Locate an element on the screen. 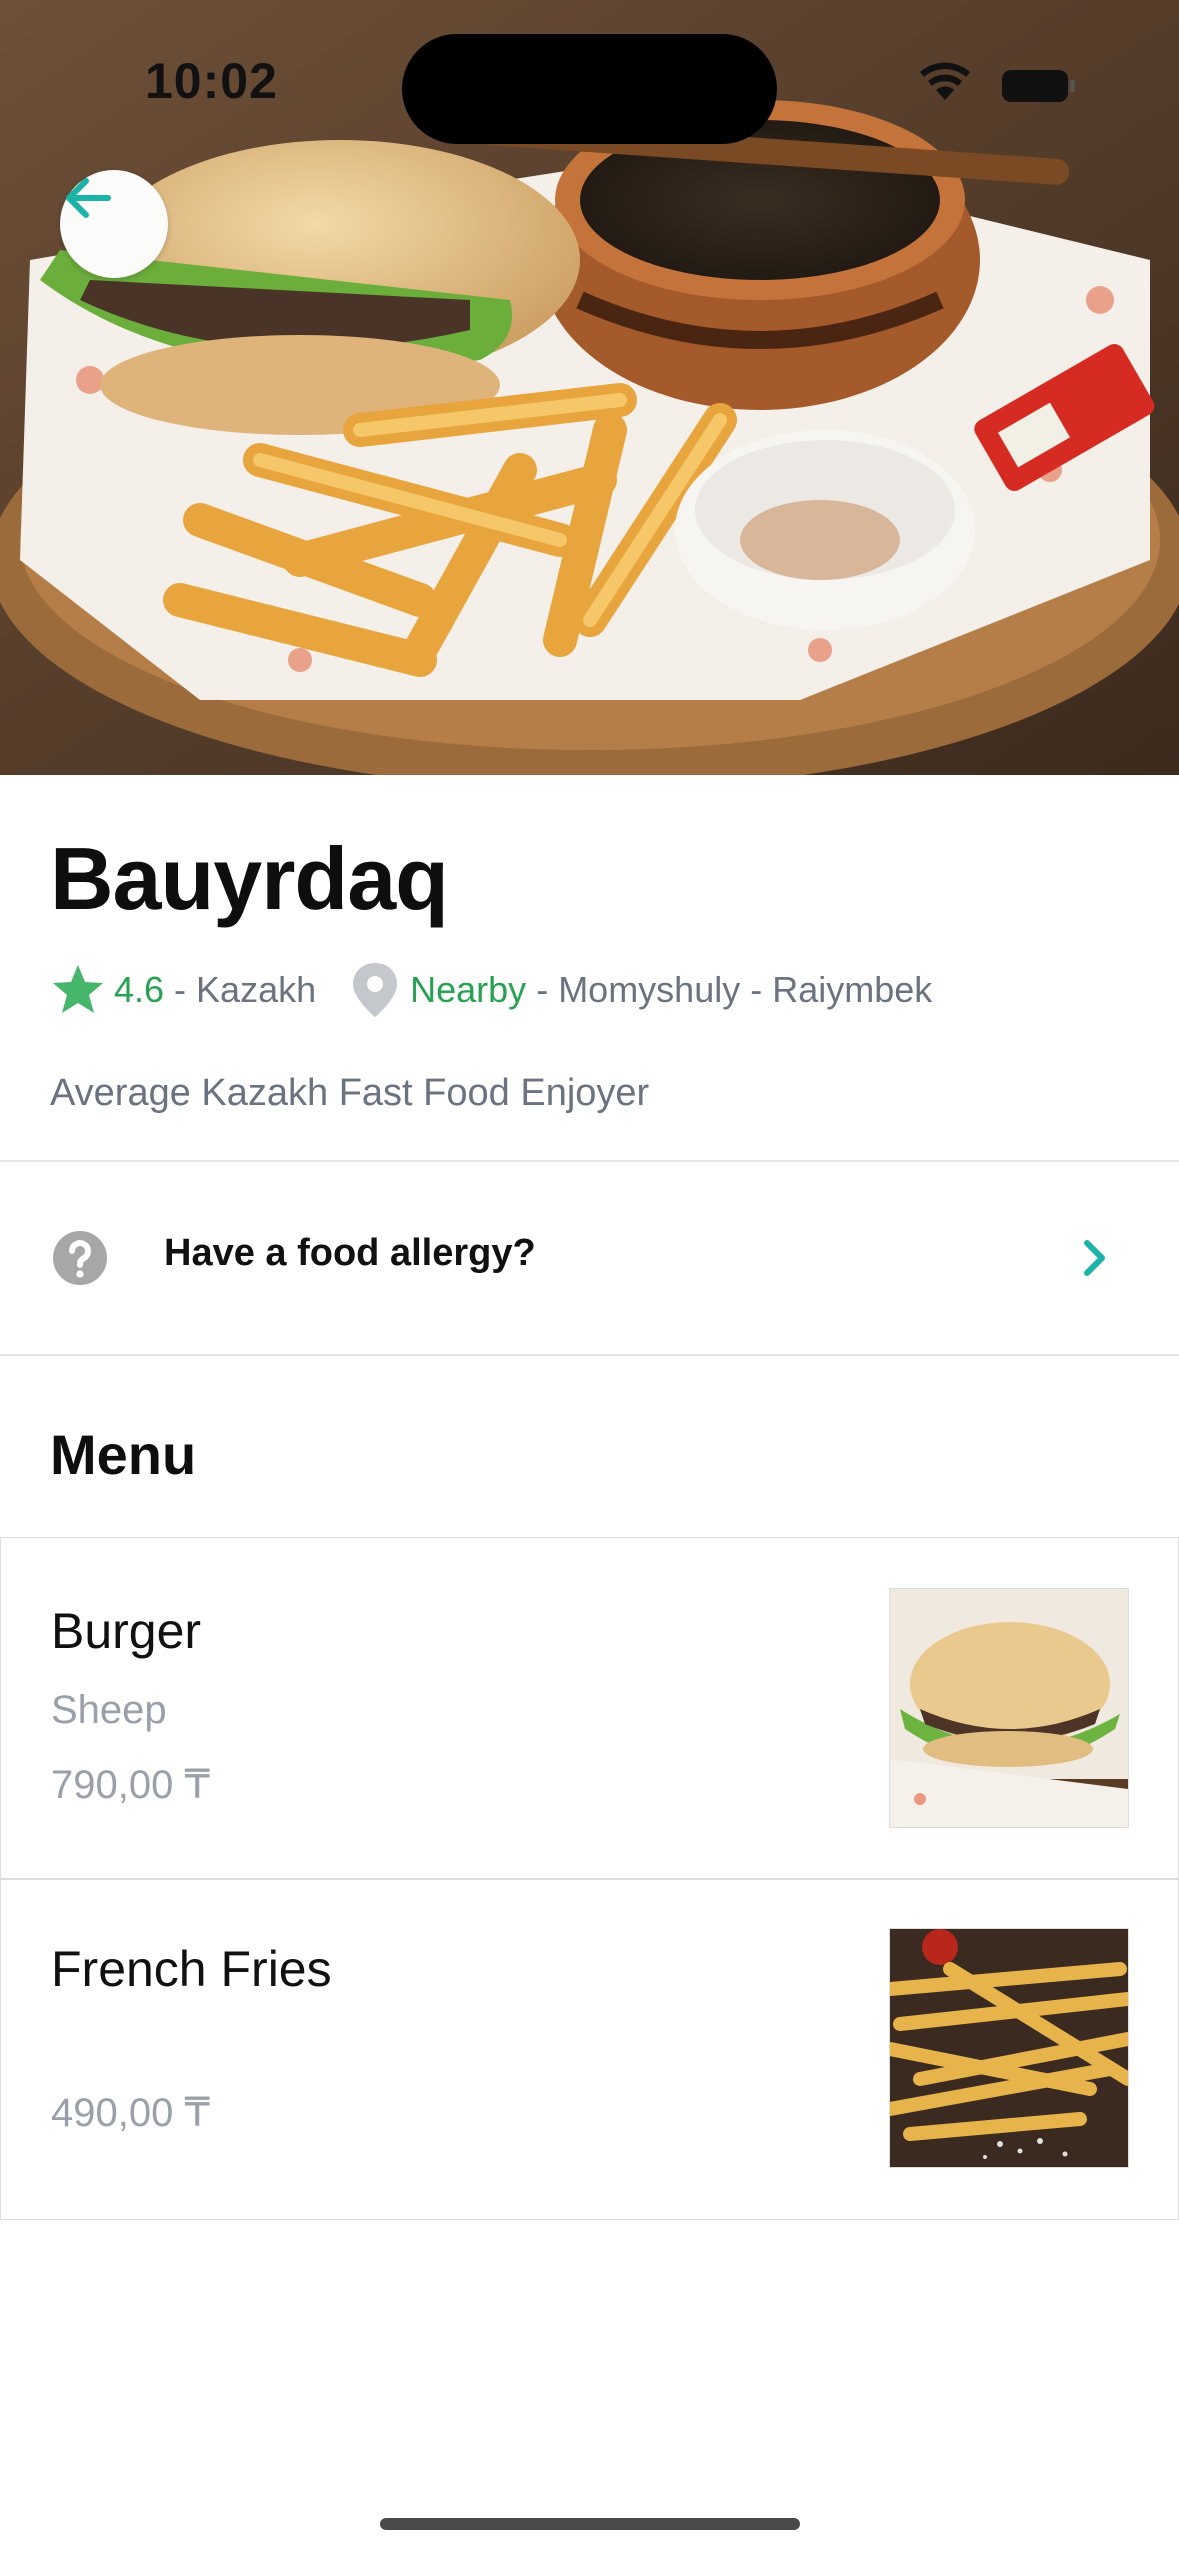 The image size is (1179, 2556). burger-thumbnail is located at coordinates (1009, 1708).